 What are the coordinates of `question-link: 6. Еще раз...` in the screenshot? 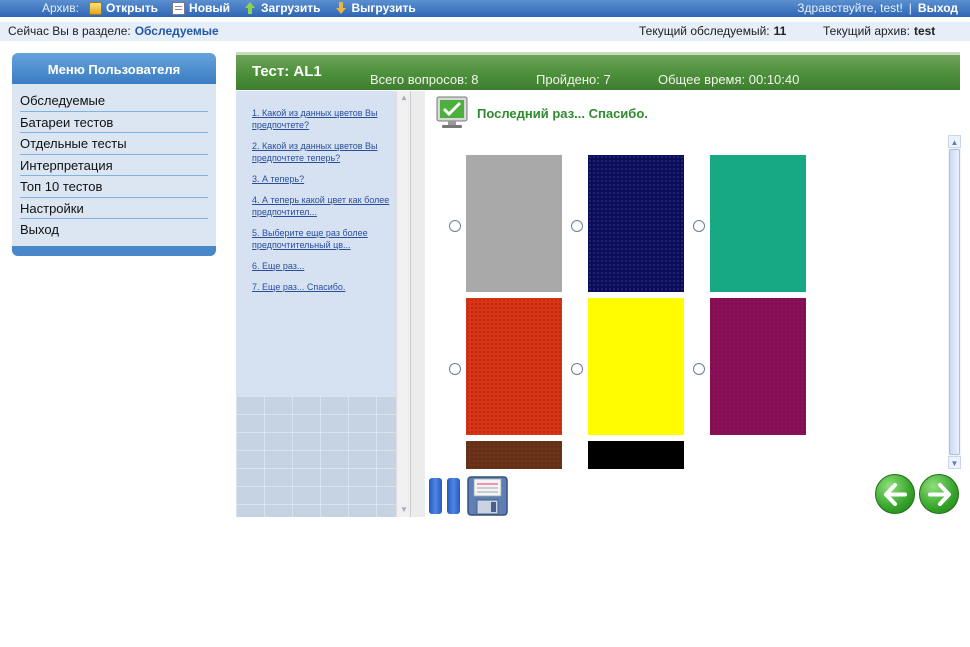 It's located at (325, 266).